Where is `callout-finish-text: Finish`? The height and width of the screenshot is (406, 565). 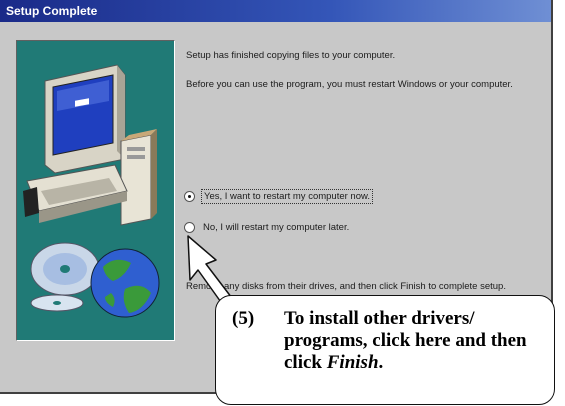 callout-finish-text: Finish is located at coordinates (352, 362).